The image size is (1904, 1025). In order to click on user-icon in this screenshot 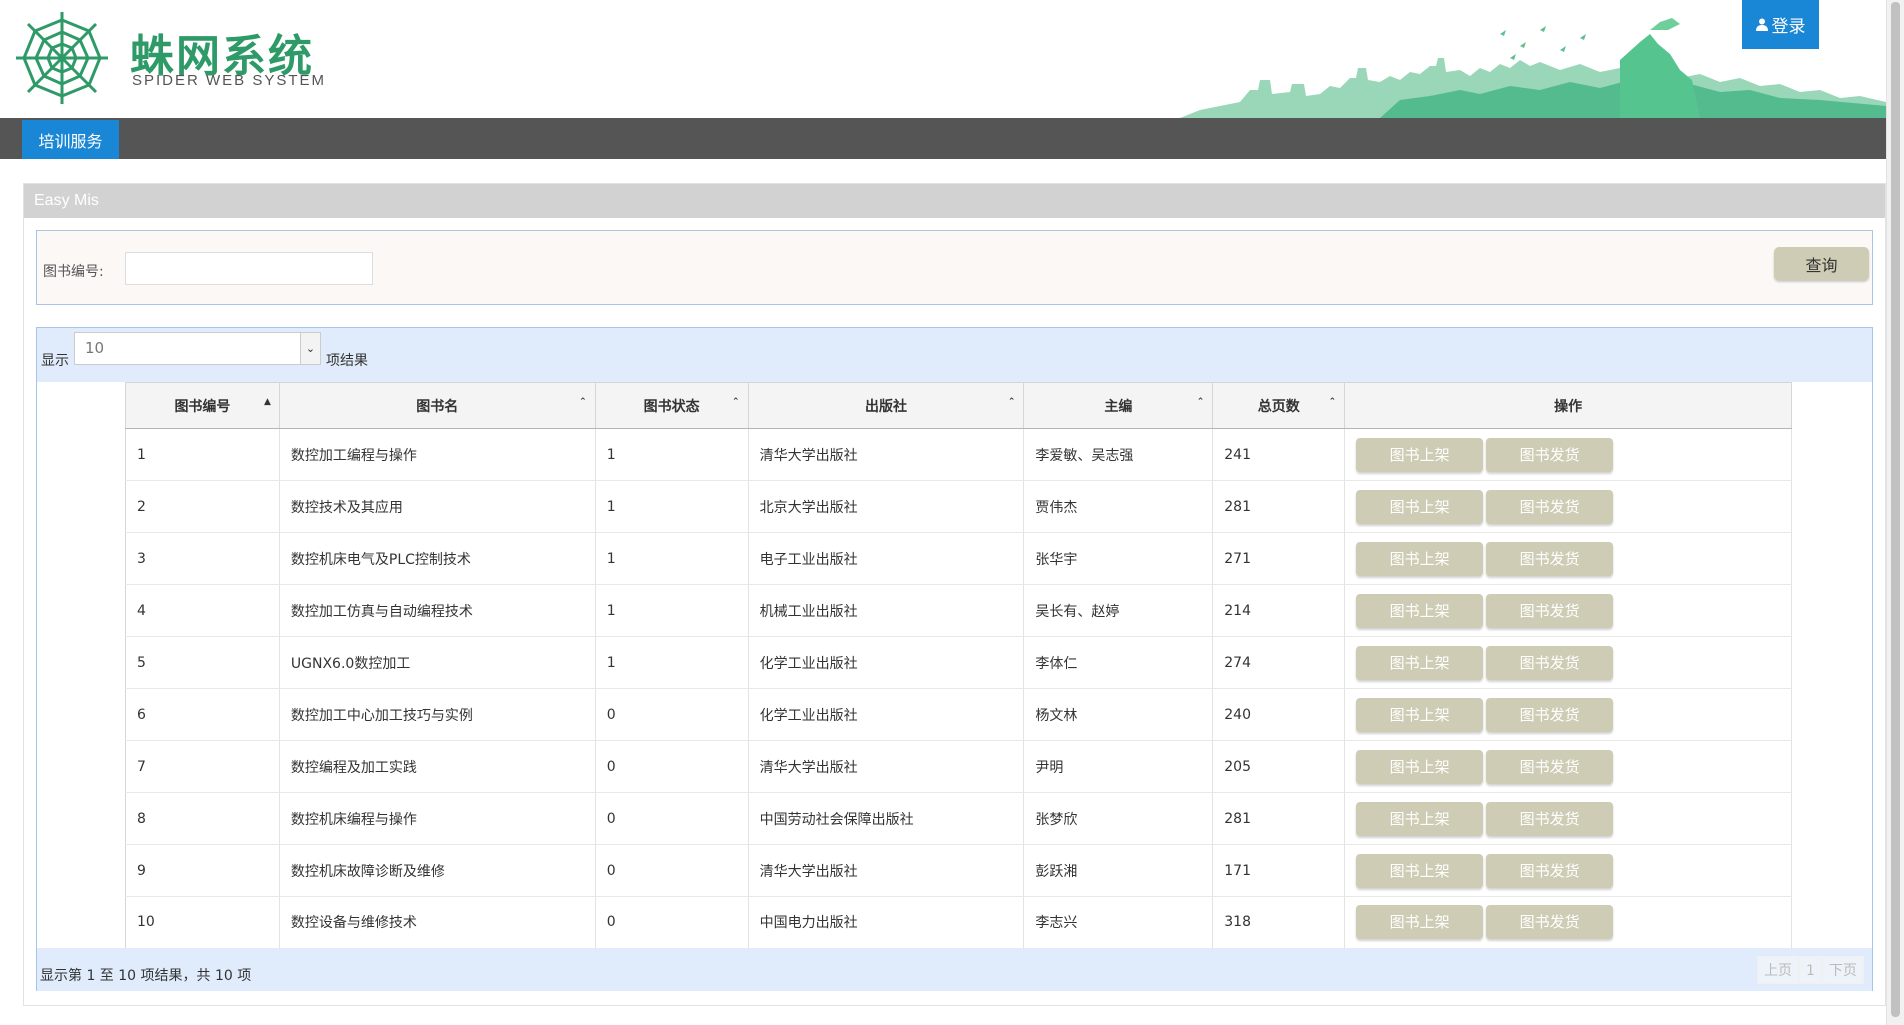, I will do `click(1761, 24)`.